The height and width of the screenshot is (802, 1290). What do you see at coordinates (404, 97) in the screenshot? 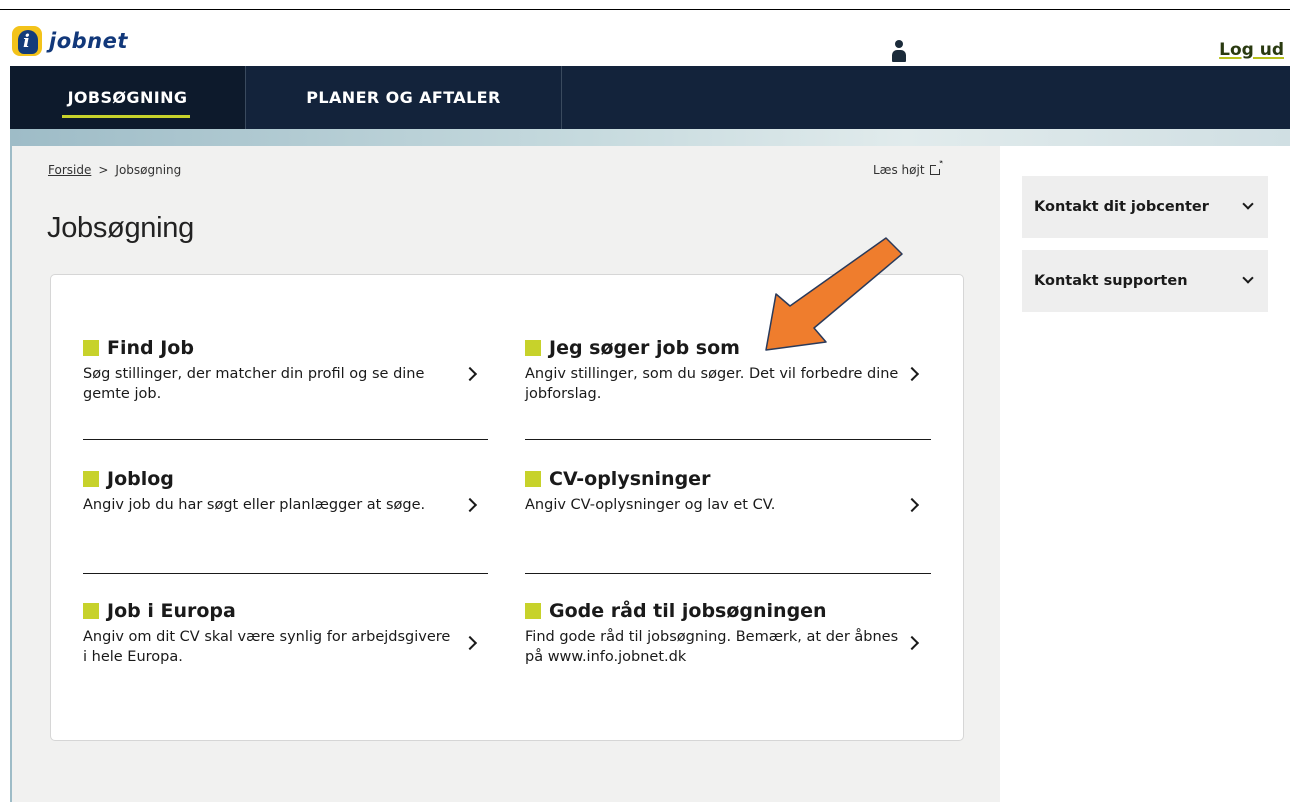
I see `tab-planer-og-aftaler: PLANER OG AFTALER` at bounding box center [404, 97].